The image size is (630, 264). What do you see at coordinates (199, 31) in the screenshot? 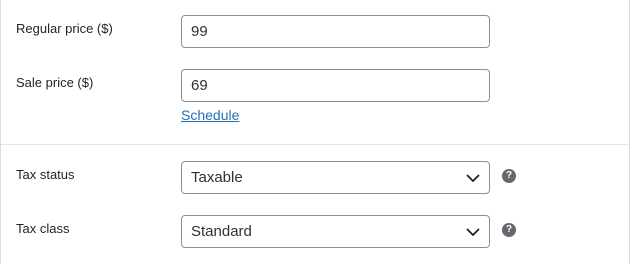
I see `regular-price-value: 99` at bounding box center [199, 31].